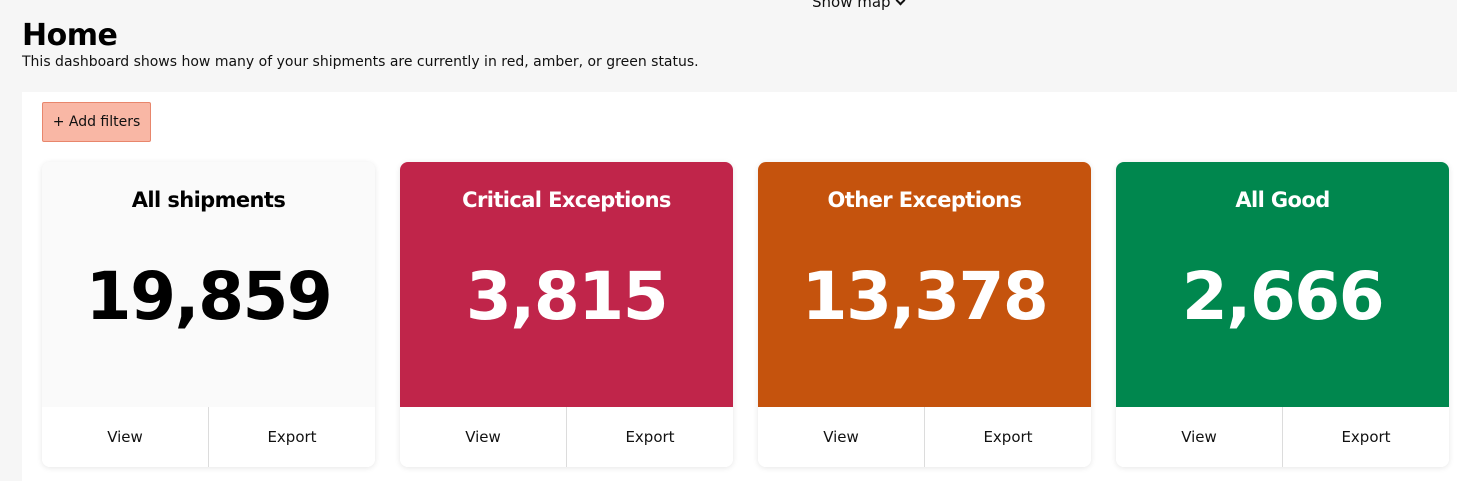  What do you see at coordinates (209, 296) in the screenshot?
I see `card-count: 19,859` at bounding box center [209, 296].